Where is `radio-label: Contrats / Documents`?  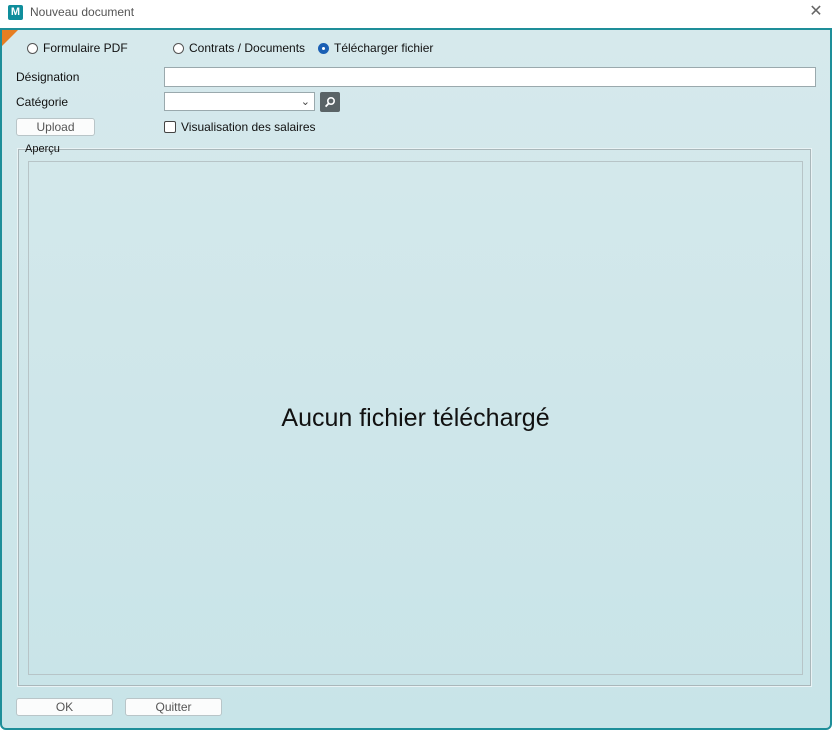 radio-label: Contrats / Documents is located at coordinates (247, 48).